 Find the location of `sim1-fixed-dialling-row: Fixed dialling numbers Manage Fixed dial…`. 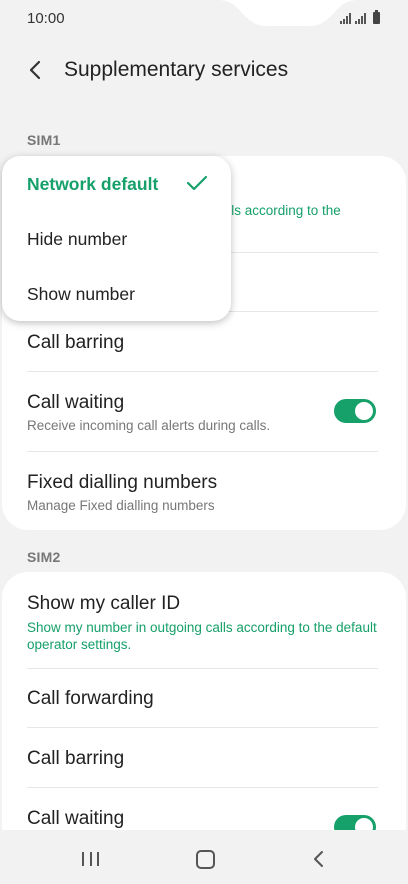

sim1-fixed-dialling-row: Fixed dialling numbers Manage Fixed dial… is located at coordinates (202, 492).